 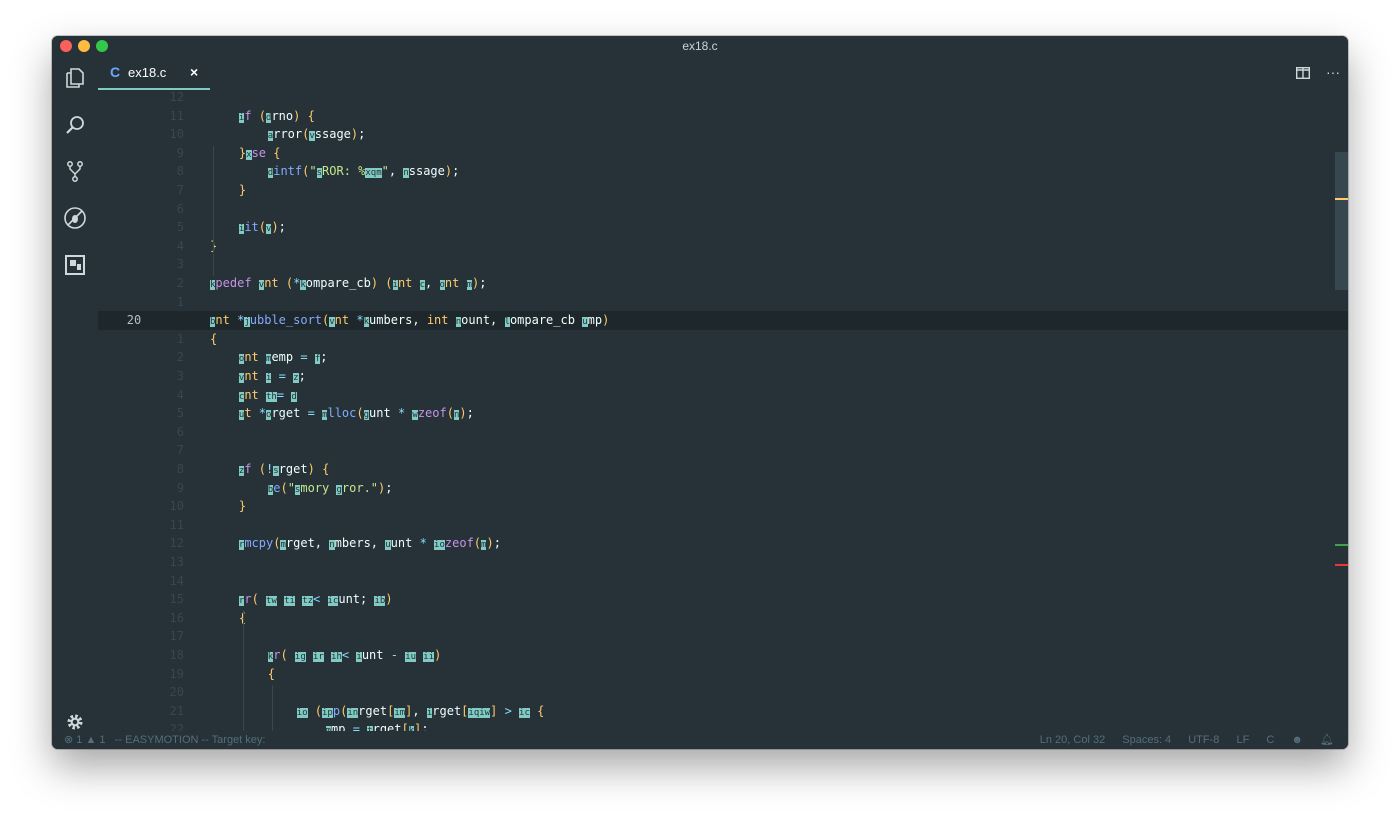 I want to click on code-line: 1, so click(x=723, y=302).